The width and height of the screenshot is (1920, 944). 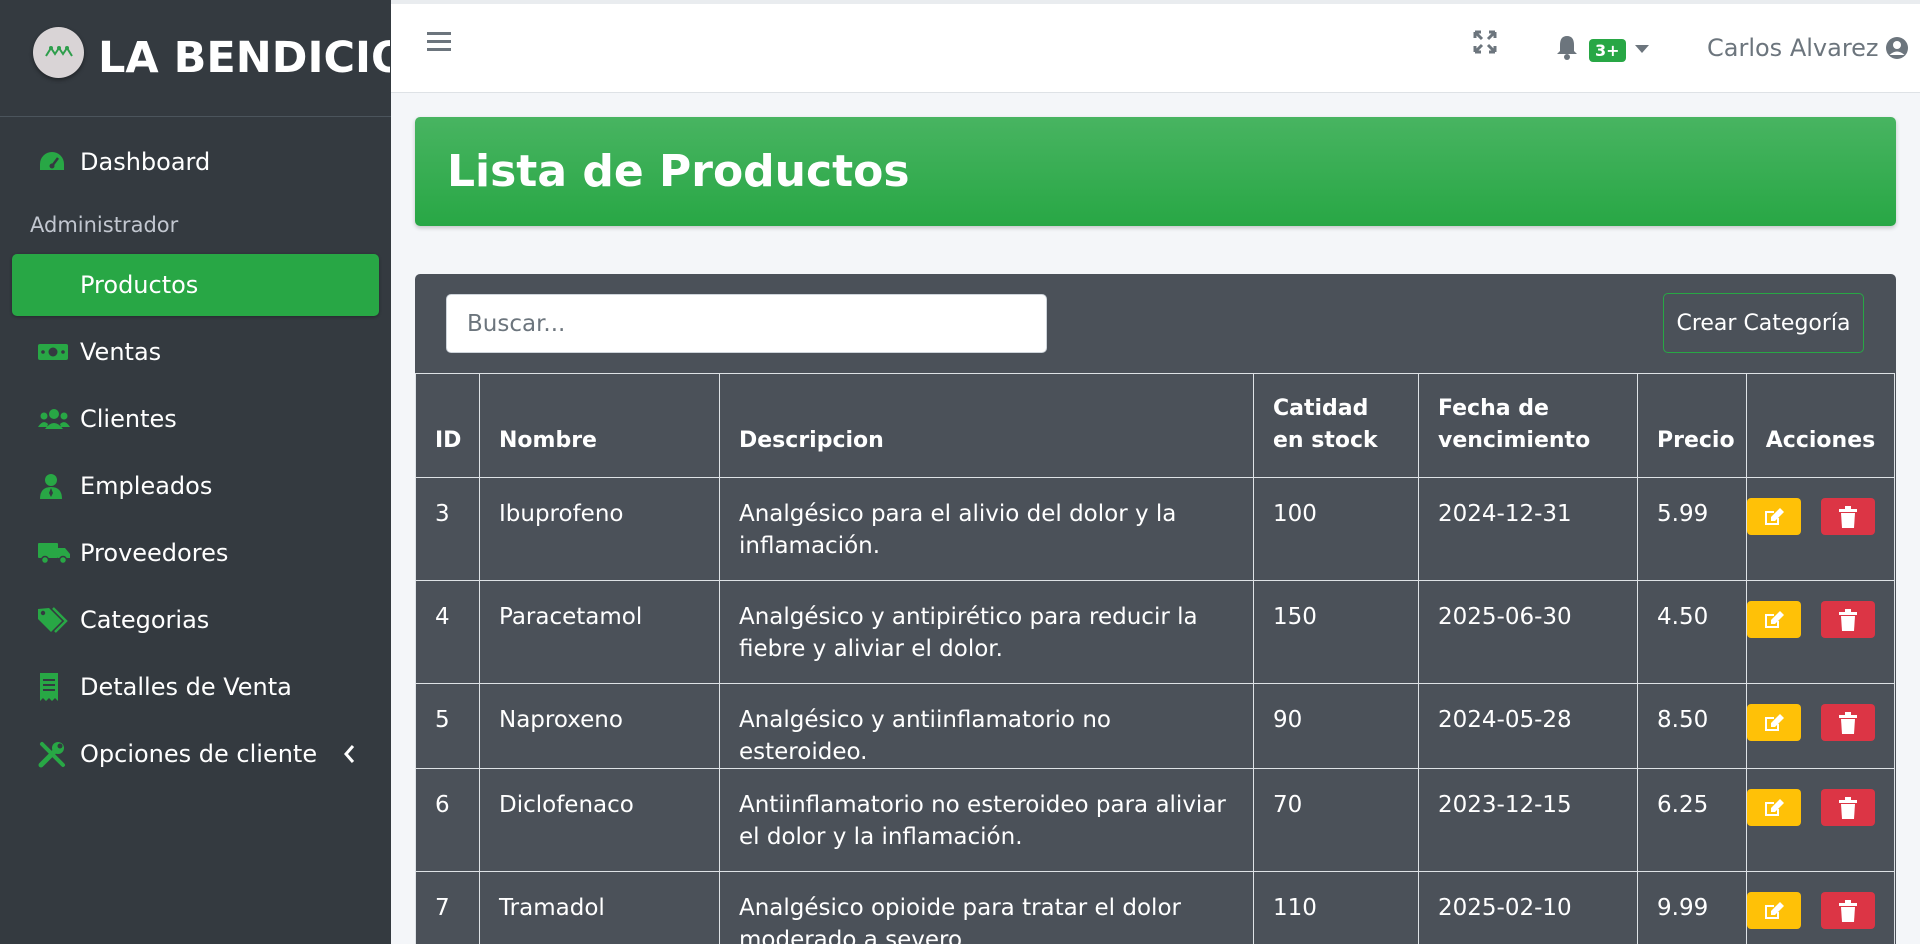 I want to click on cell-stock: 100, so click(x=1336, y=529).